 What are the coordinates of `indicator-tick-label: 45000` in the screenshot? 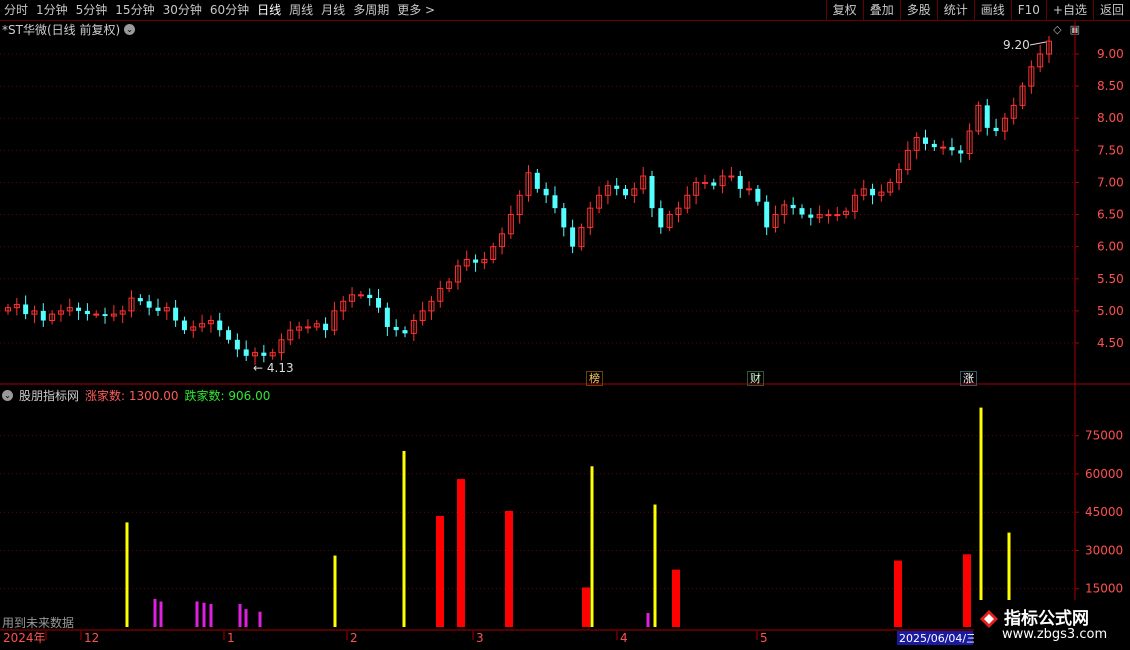 It's located at (1104, 512).